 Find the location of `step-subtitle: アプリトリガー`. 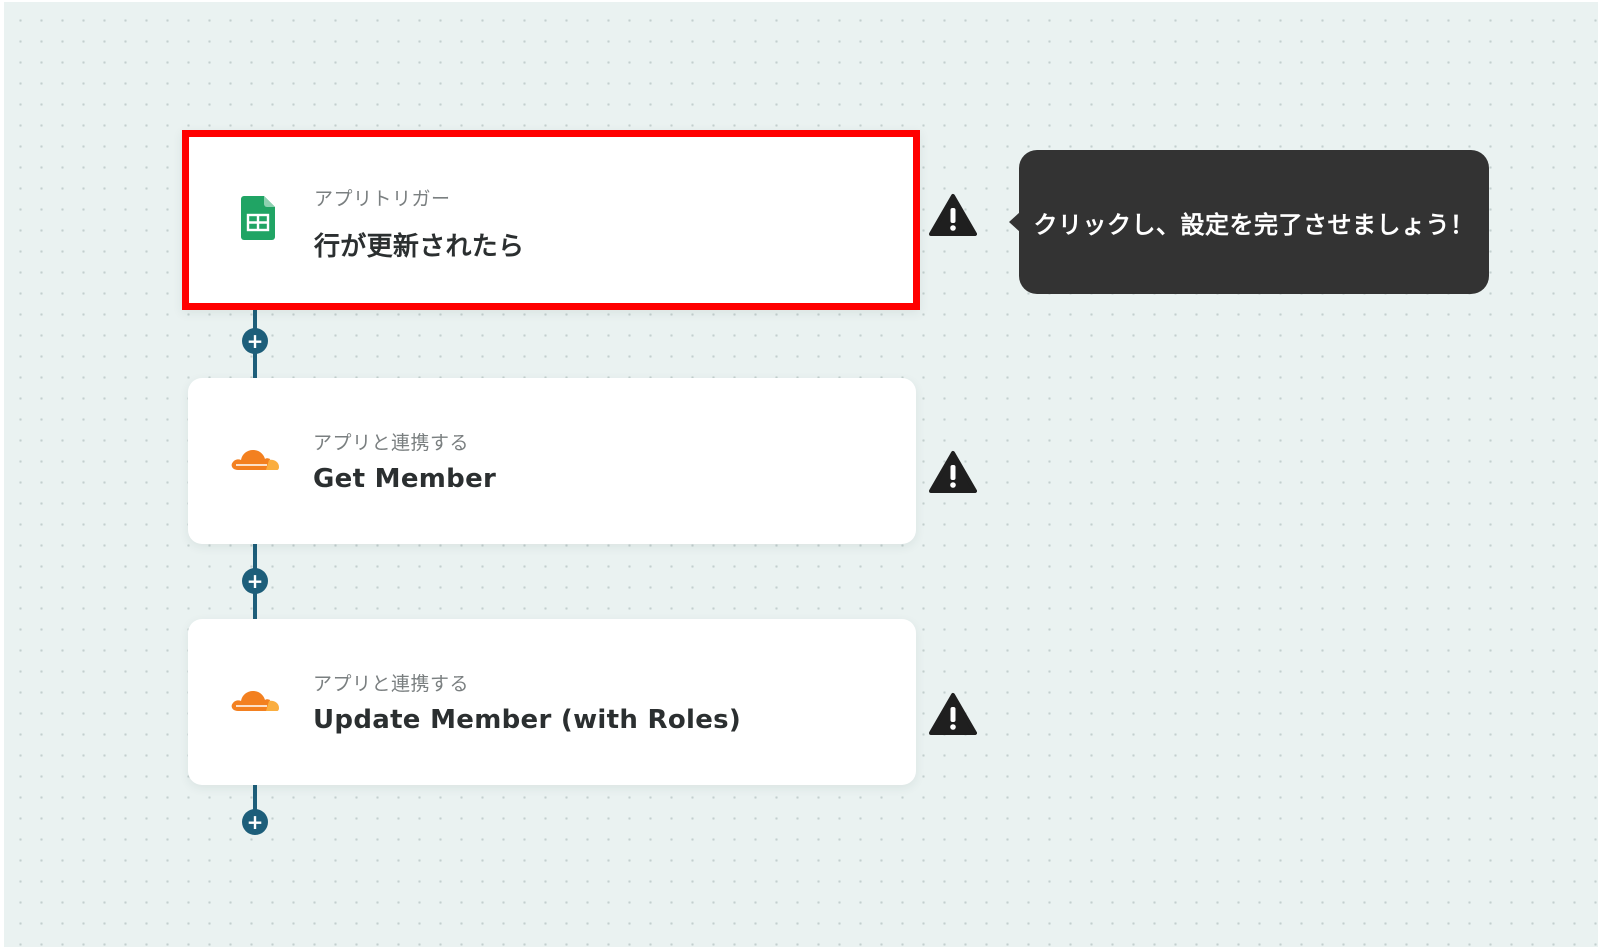

step-subtitle: アプリトリガー is located at coordinates (382, 199).